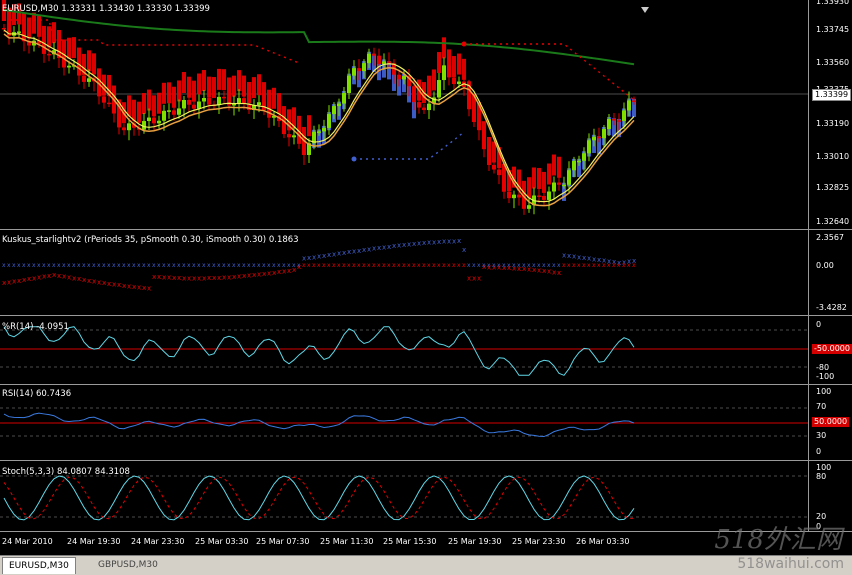  What do you see at coordinates (404, 350) in the screenshot?
I see `williams-r-chart` at bounding box center [404, 350].